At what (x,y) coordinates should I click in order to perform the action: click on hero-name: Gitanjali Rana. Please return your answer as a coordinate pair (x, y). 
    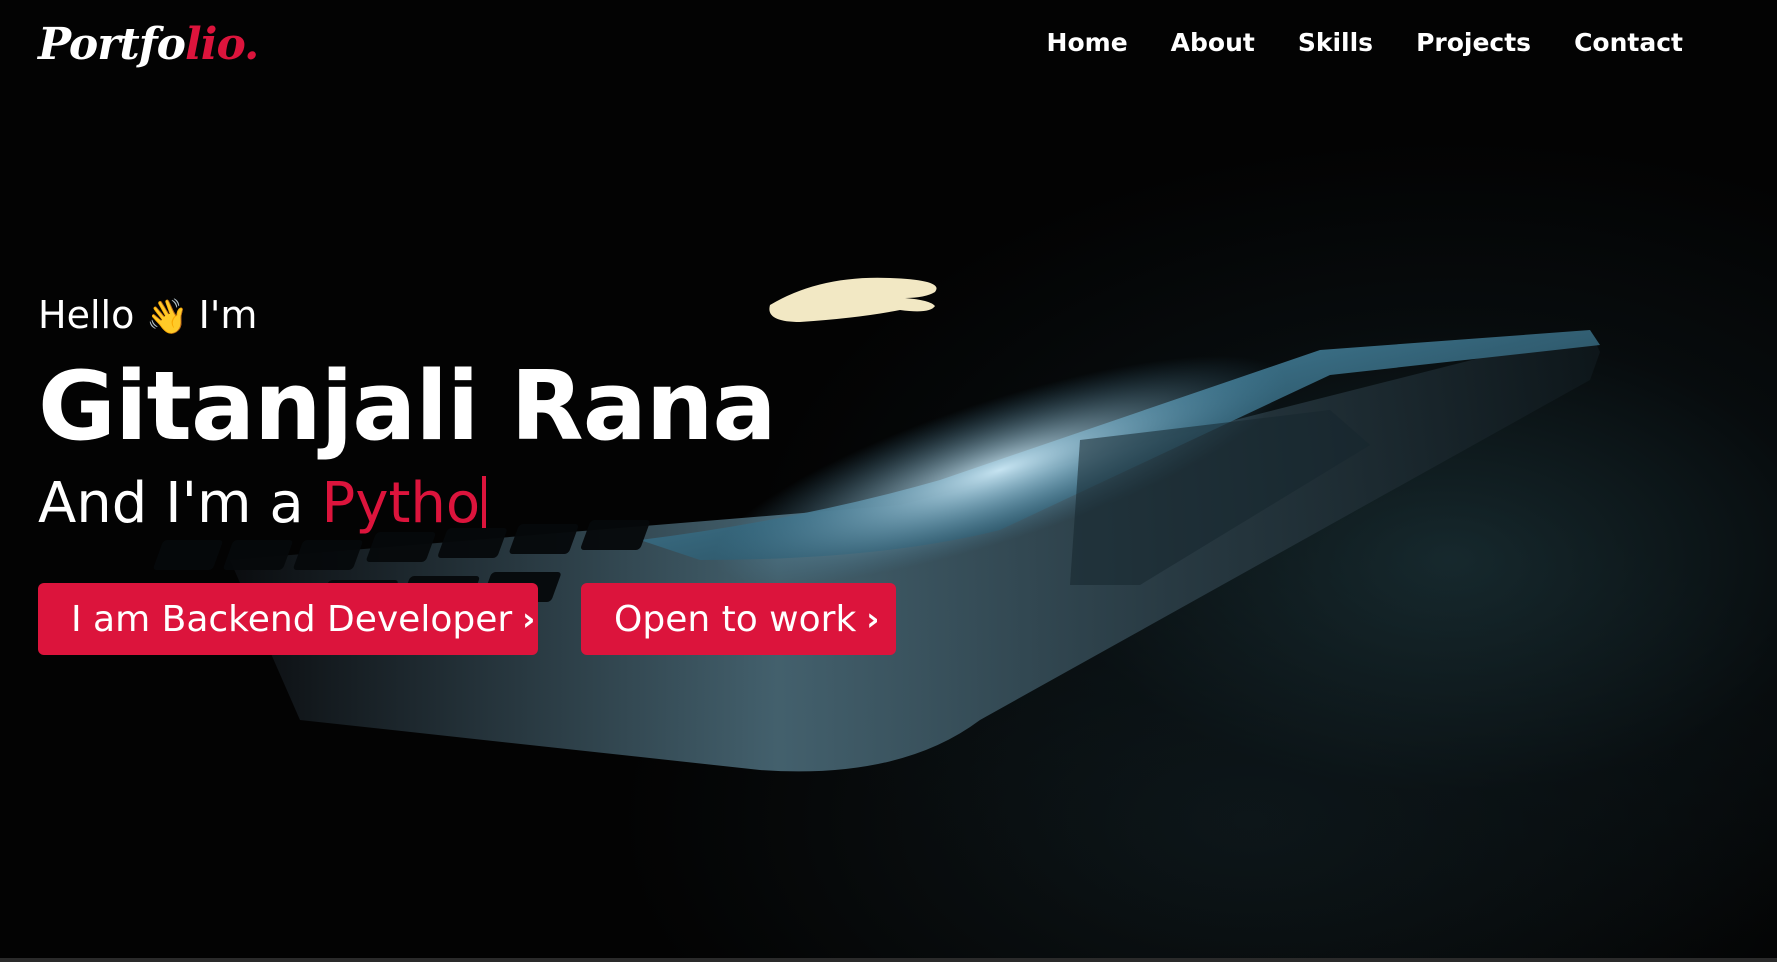
    Looking at the image, I should click on (407, 407).